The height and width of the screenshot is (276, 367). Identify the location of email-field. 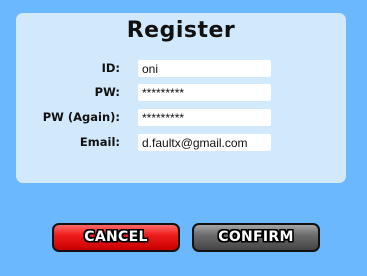
(204, 142).